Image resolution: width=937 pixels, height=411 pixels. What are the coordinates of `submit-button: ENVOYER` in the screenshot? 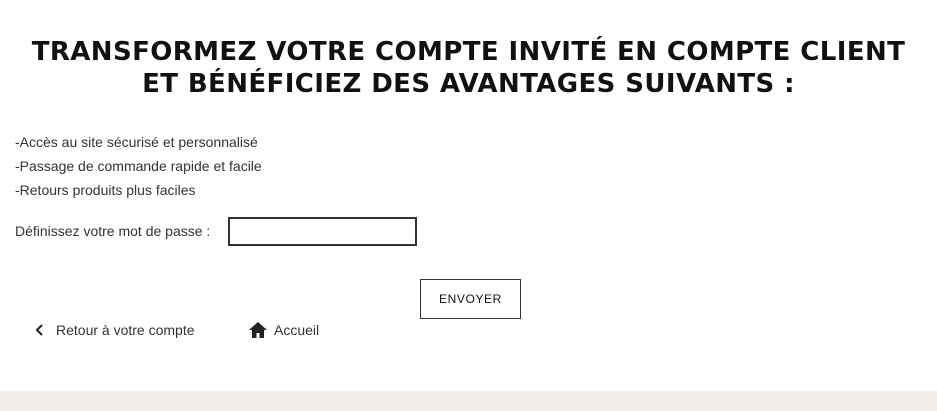 It's located at (470, 299).